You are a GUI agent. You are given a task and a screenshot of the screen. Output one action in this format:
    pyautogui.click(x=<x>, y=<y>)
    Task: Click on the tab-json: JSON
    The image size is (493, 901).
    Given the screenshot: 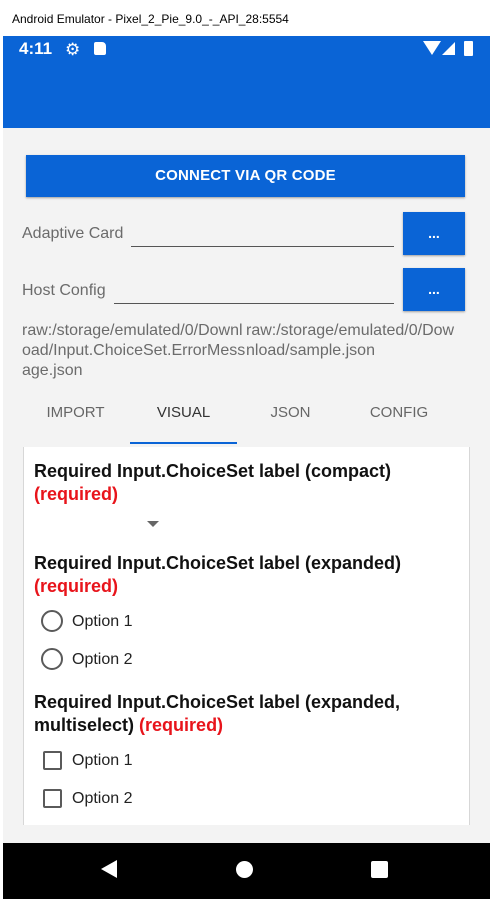 What is the action you would take?
    pyautogui.click(x=290, y=419)
    